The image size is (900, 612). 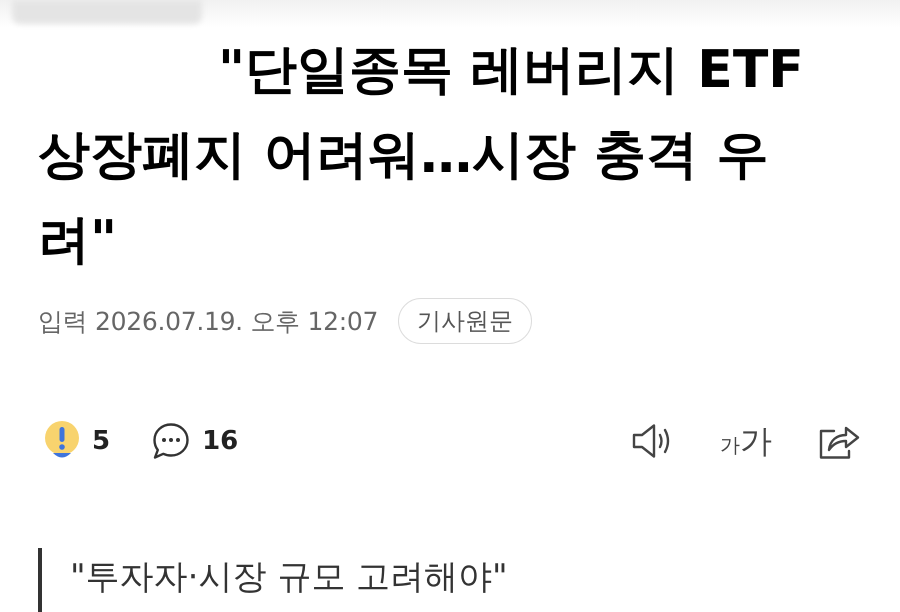 I want to click on publish-date: 입력 2026.07.19. 오후 12:07, so click(x=208, y=322).